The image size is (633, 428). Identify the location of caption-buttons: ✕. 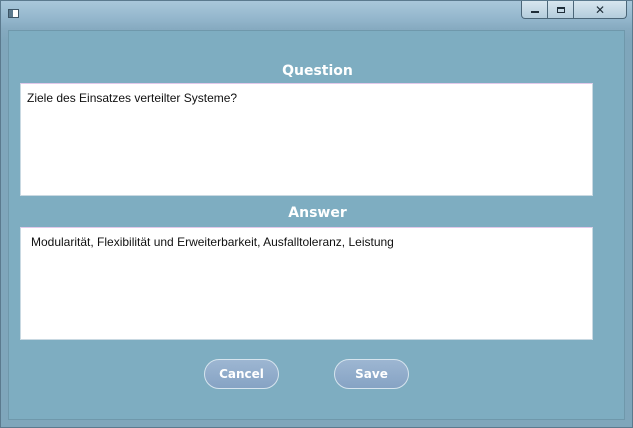
(574, 10).